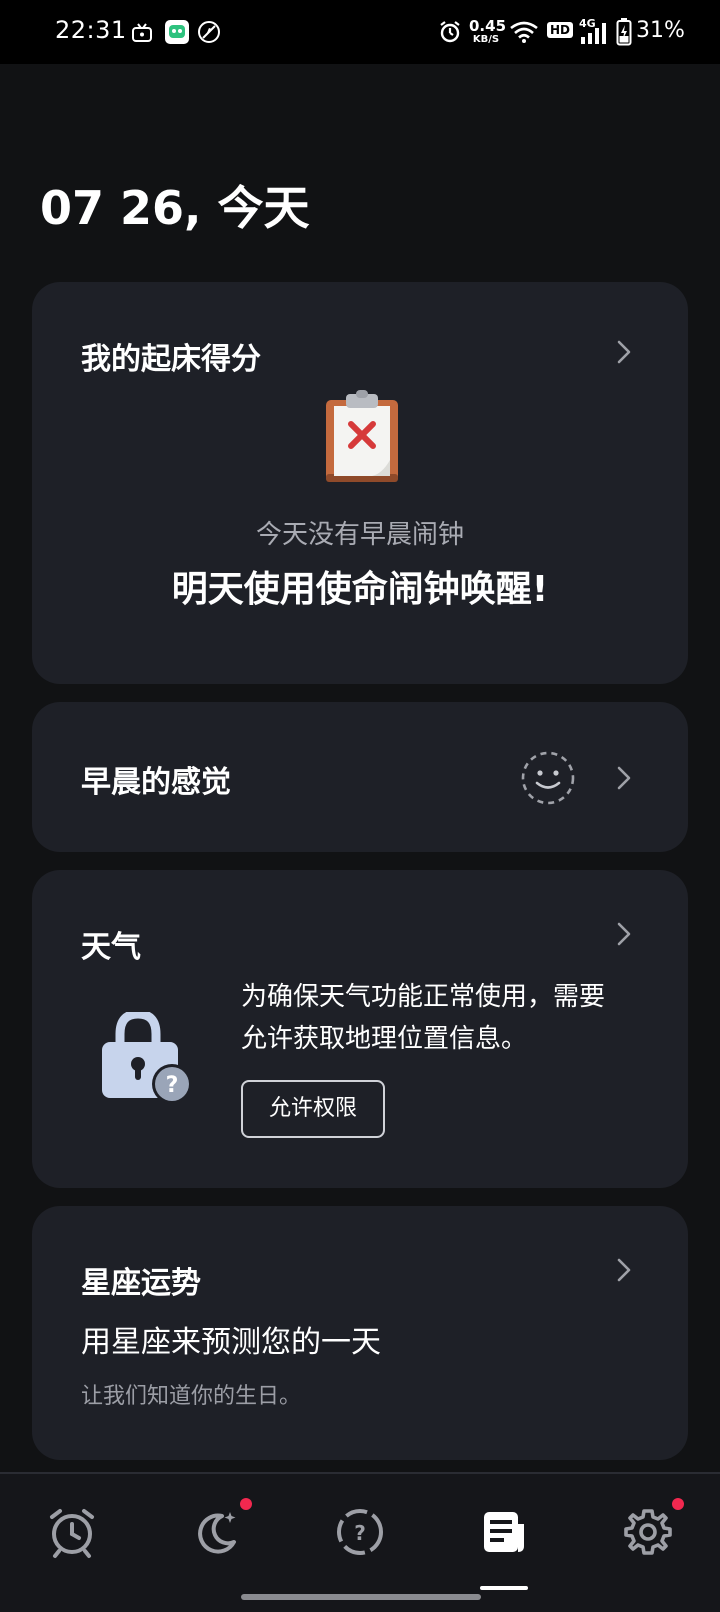 Image resolution: width=720 pixels, height=1612 pixels. What do you see at coordinates (450, 32) in the screenshot?
I see `alarm-status-icon` at bounding box center [450, 32].